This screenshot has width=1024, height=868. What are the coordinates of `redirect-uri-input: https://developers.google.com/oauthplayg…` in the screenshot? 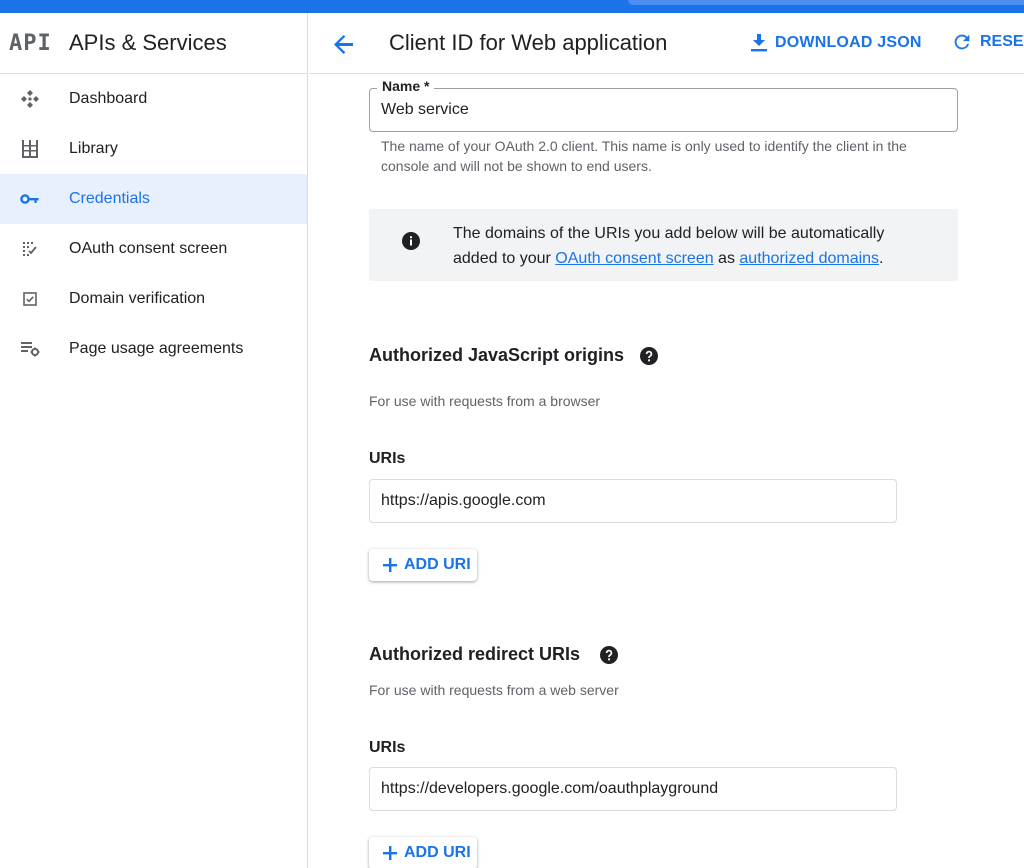 It's located at (633, 789).